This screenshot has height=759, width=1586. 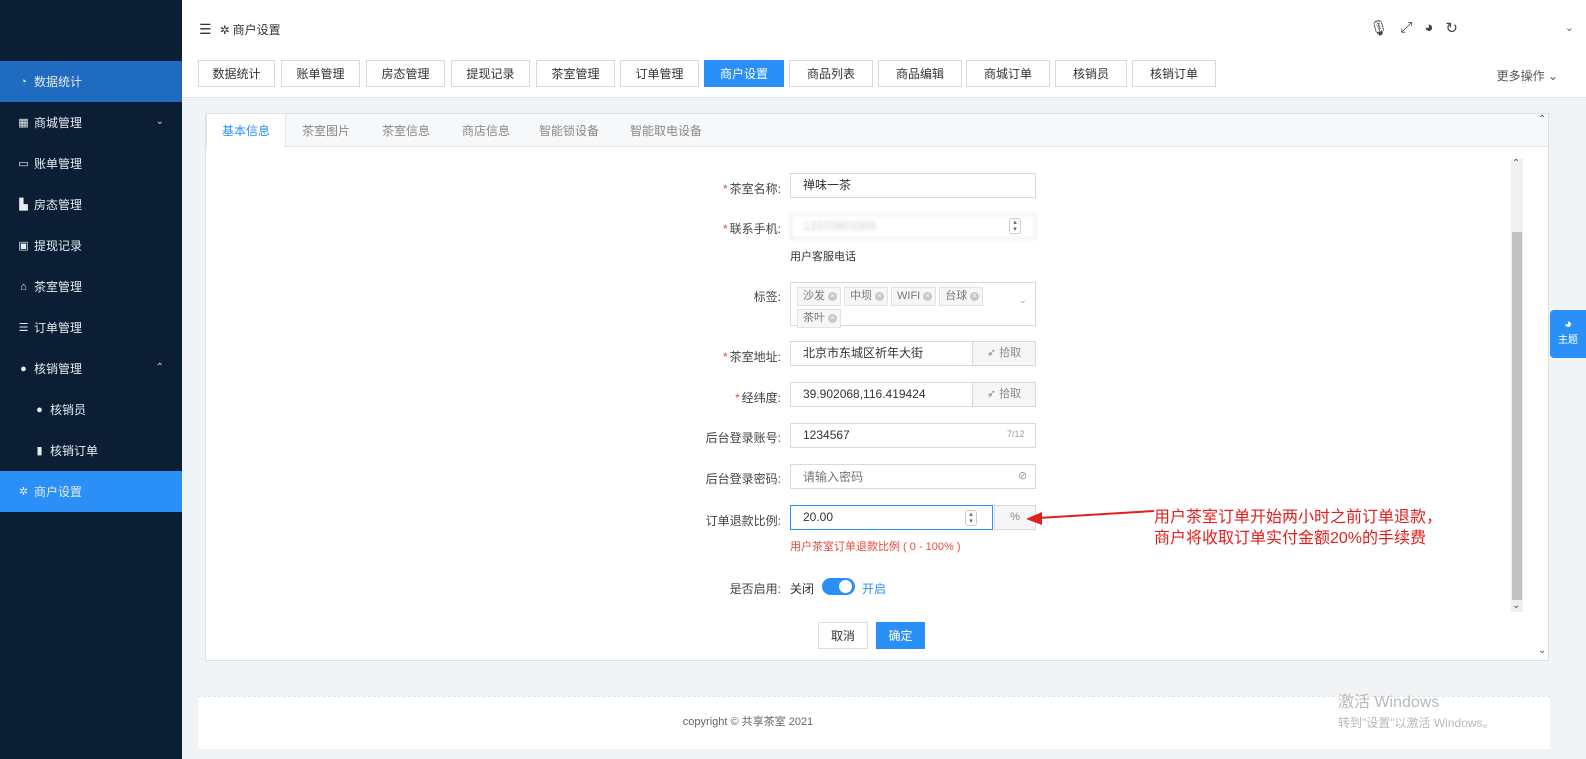 What do you see at coordinates (659, 73) in the screenshot?
I see `tab-orders: 订单管理` at bounding box center [659, 73].